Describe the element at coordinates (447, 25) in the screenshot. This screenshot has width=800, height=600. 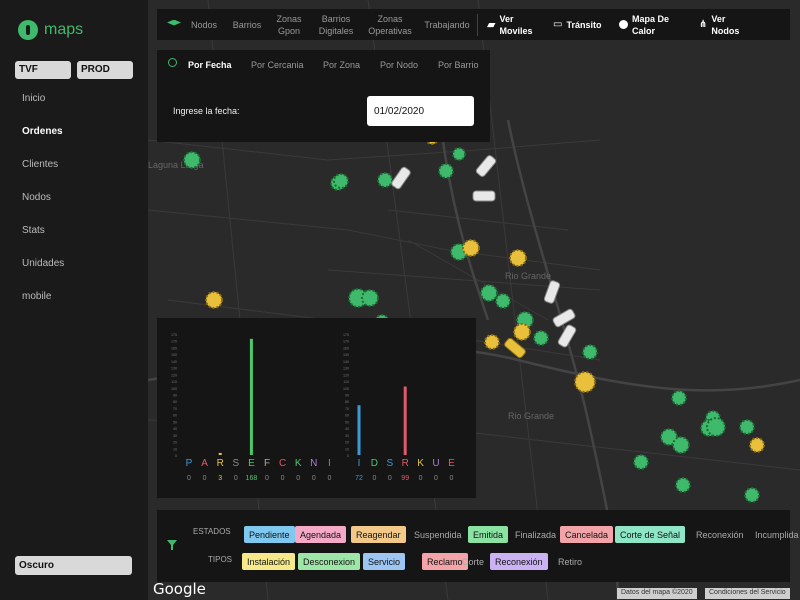
I see `layer-toggle-trabajando: Trabajando` at that location.